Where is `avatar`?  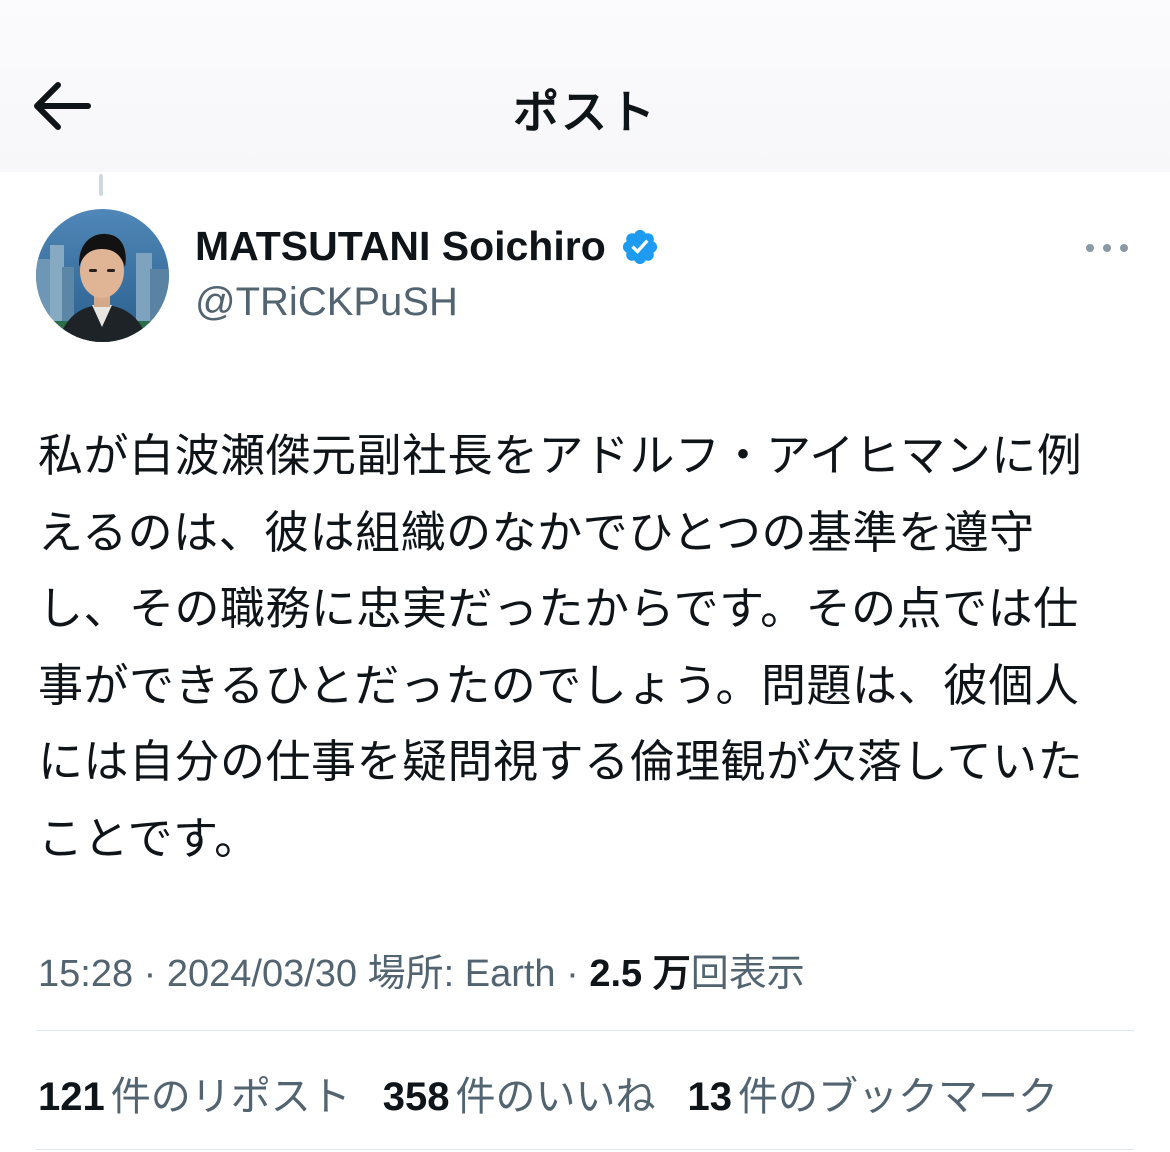 avatar is located at coordinates (102, 275).